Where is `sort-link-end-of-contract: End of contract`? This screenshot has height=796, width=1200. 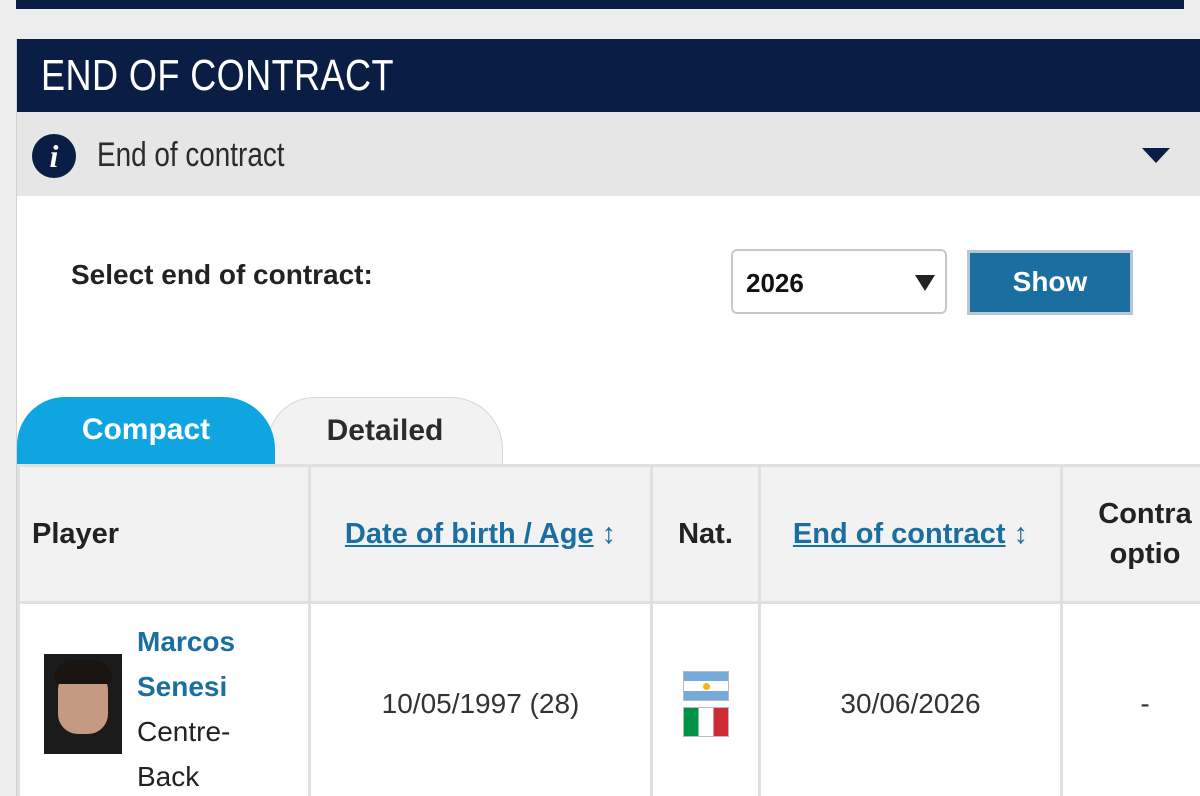 sort-link-end-of-contract: End of contract is located at coordinates (899, 534).